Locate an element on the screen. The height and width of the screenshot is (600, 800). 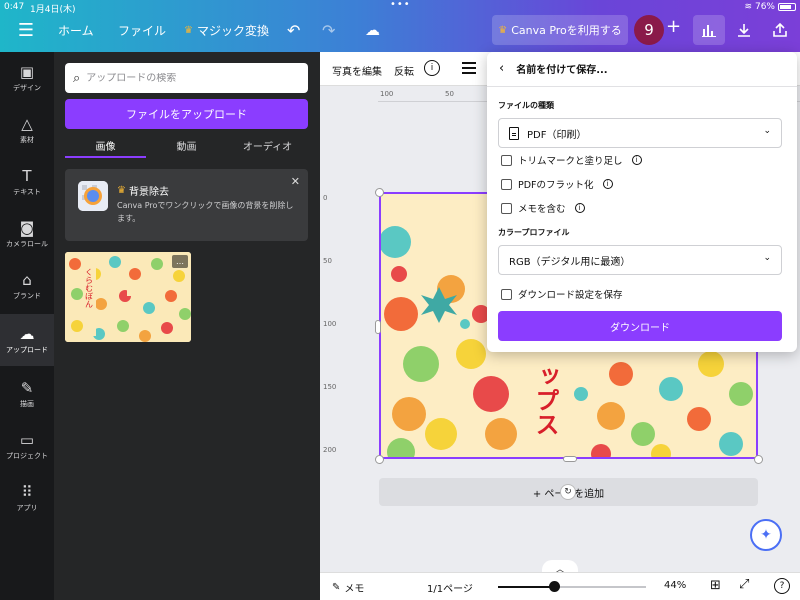
more-menu-icon is located at coordinates (469, 68).